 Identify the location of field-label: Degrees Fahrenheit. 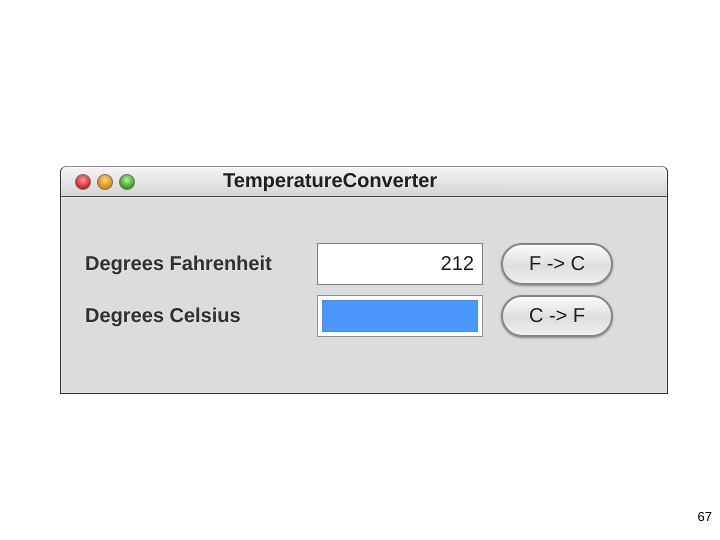
(179, 264).